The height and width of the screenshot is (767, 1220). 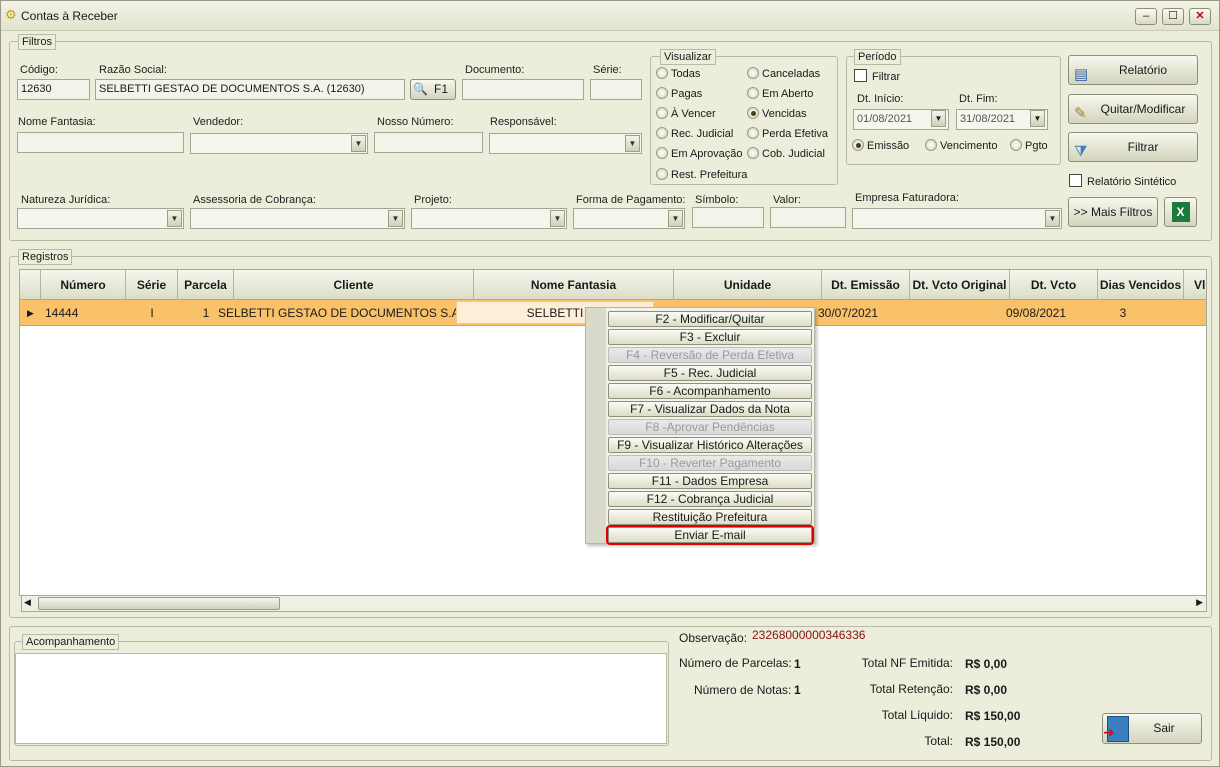 What do you see at coordinates (354, 285) in the screenshot?
I see `col-cliente: Cliente` at bounding box center [354, 285].